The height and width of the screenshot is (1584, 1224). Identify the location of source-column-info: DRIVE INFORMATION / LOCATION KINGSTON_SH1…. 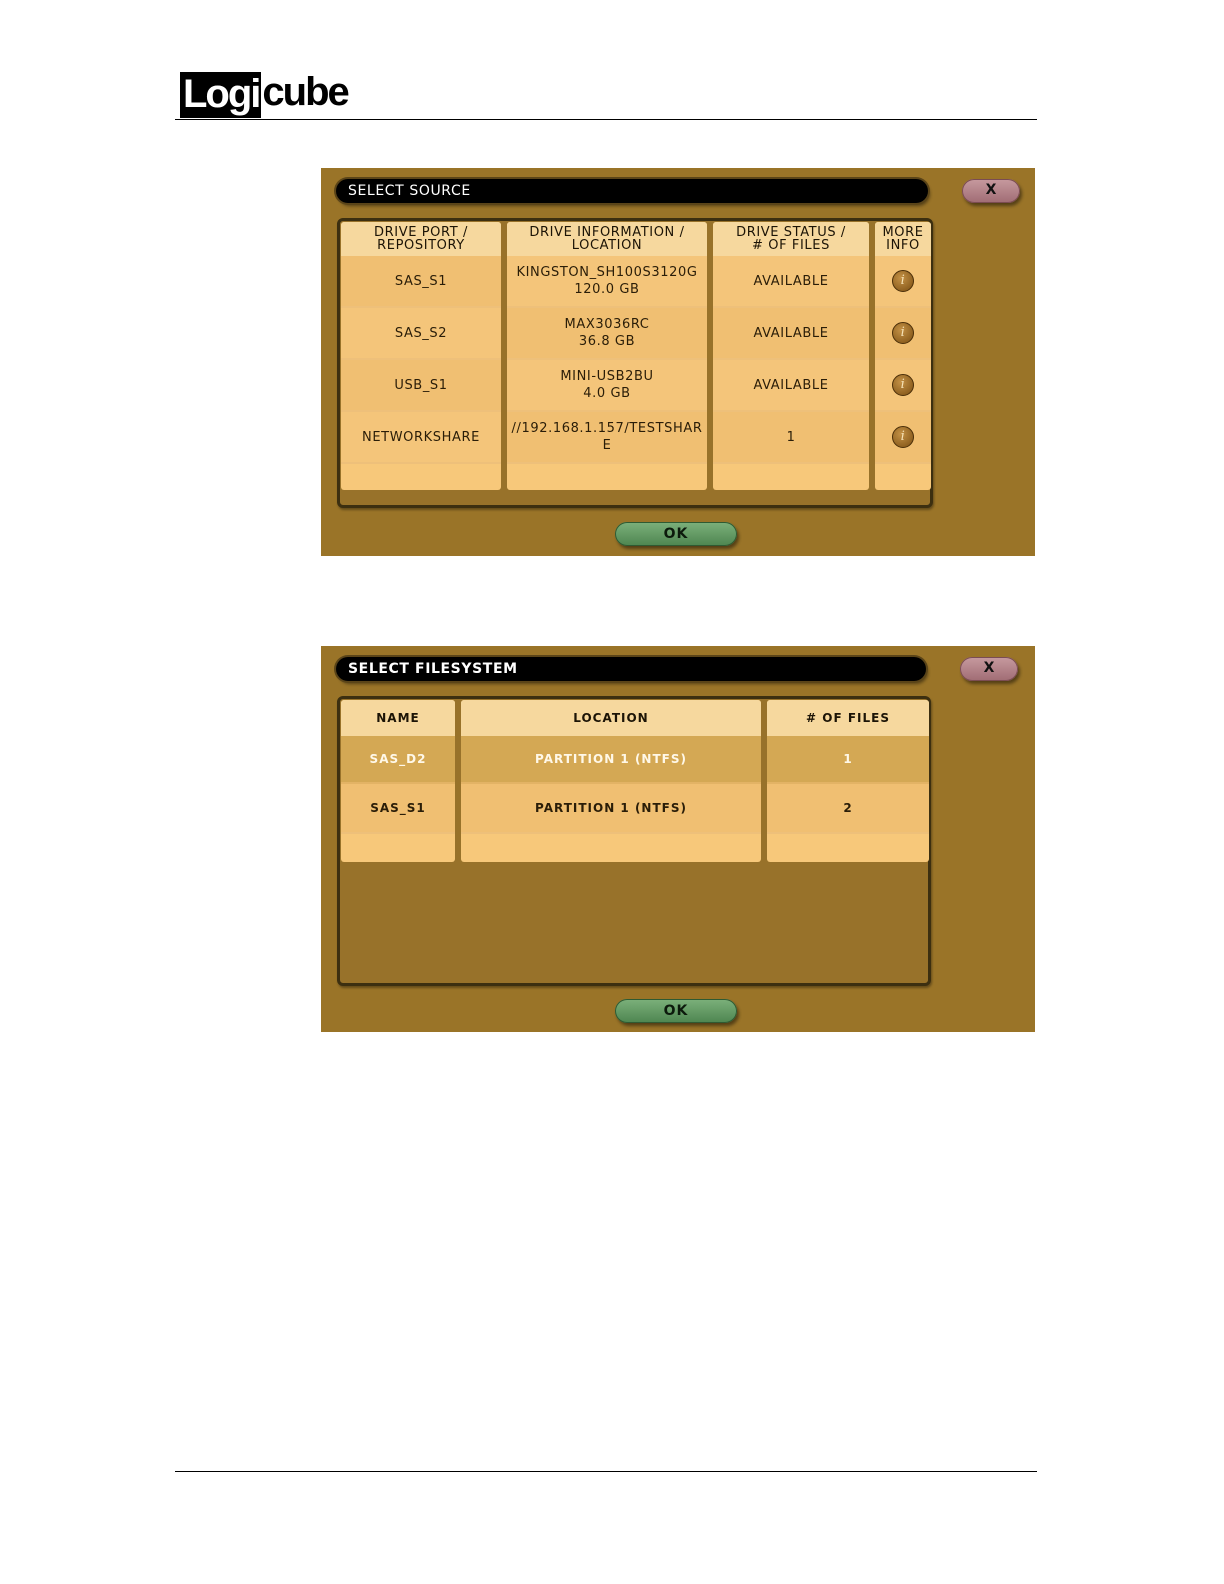
(607, 356).